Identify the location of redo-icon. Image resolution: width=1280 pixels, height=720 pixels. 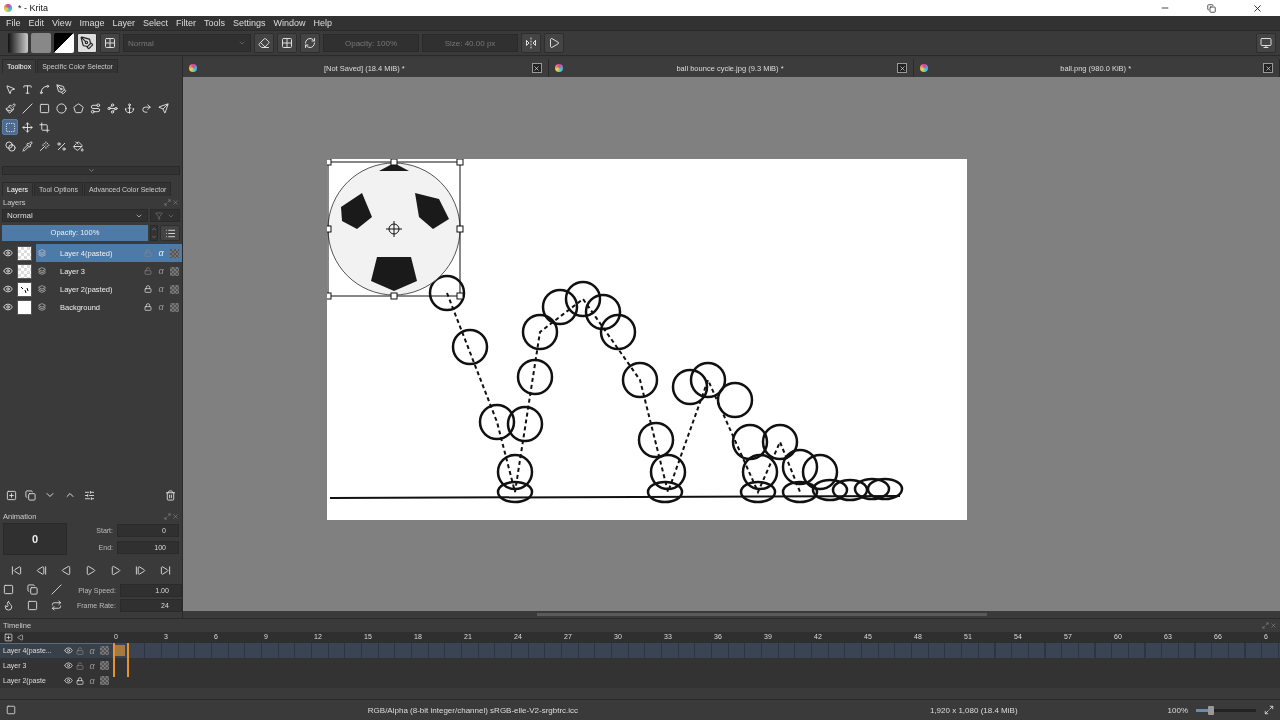
(146, 108).